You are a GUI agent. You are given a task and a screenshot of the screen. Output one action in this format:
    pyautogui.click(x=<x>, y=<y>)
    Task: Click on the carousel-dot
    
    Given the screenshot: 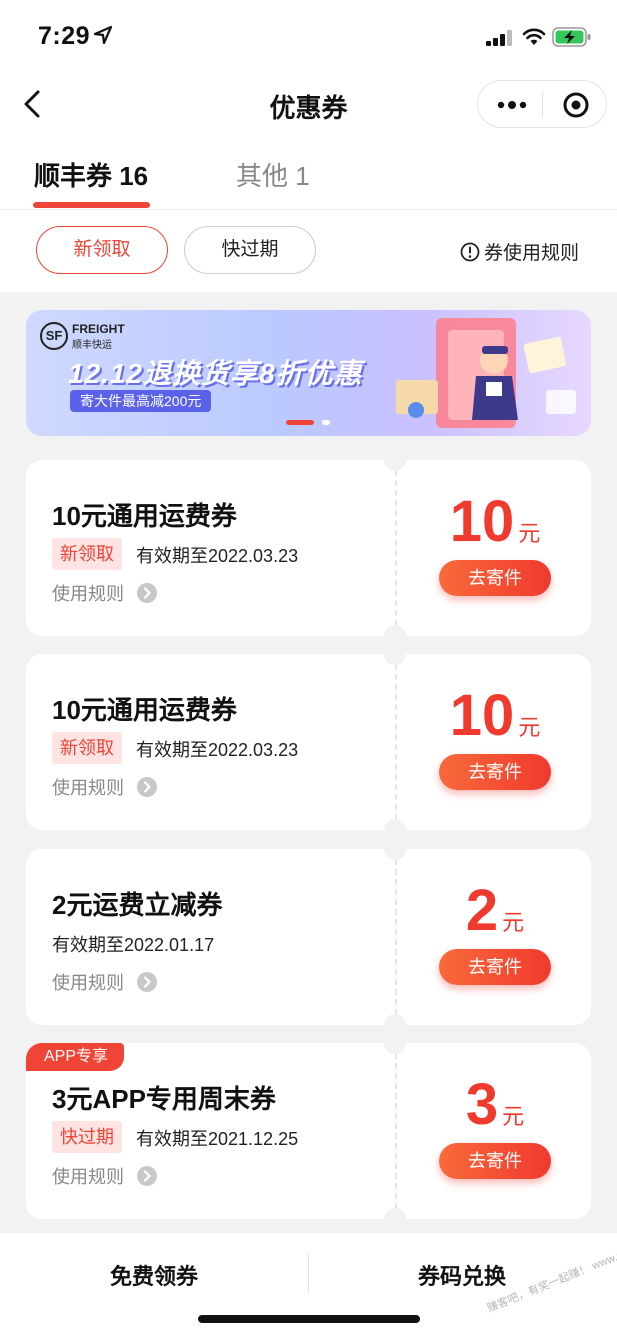 What is the action you would take?
    pyautogui.click(x=326, y=422)
    